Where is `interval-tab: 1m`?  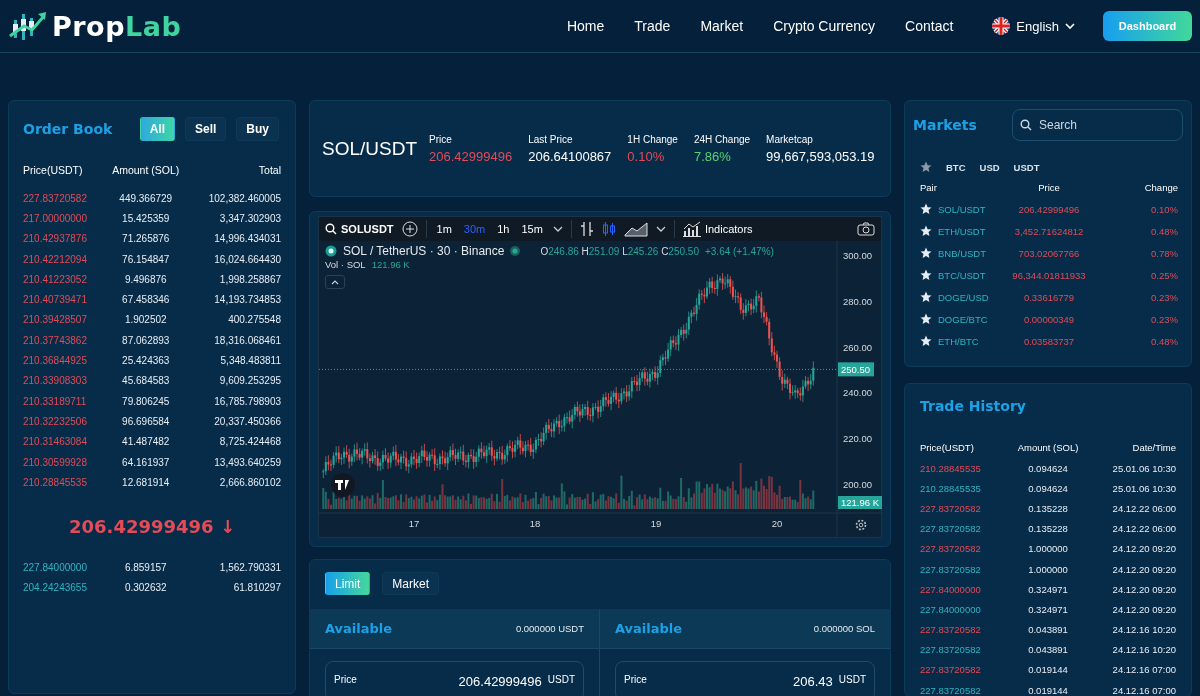
interval-tab: 1m is located at coordinates (444, 229).